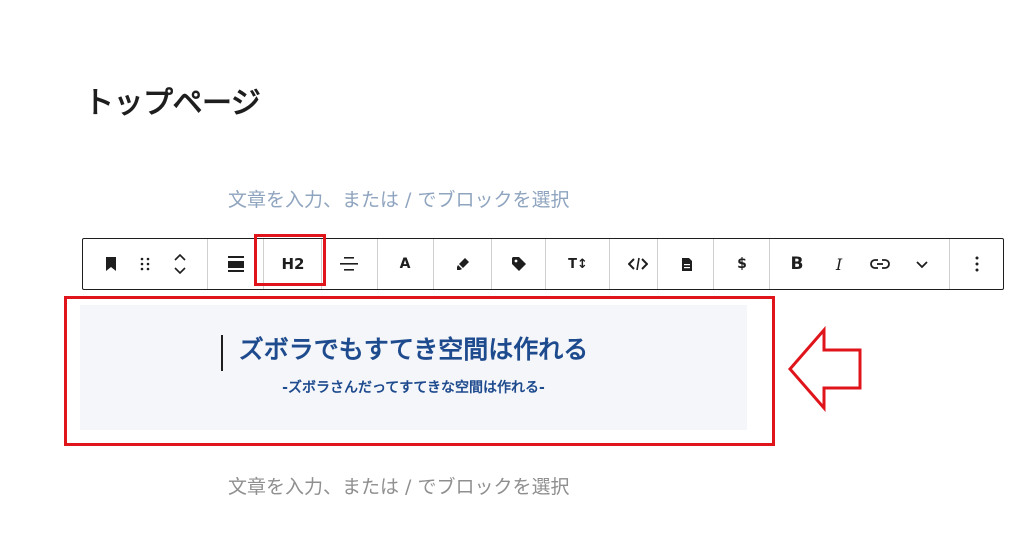 Image resolution: width=1024 pixels, height=534 pixels. Describe the element at coordinates (687, 264) in the screenshot. I see `document-icon` at that location.